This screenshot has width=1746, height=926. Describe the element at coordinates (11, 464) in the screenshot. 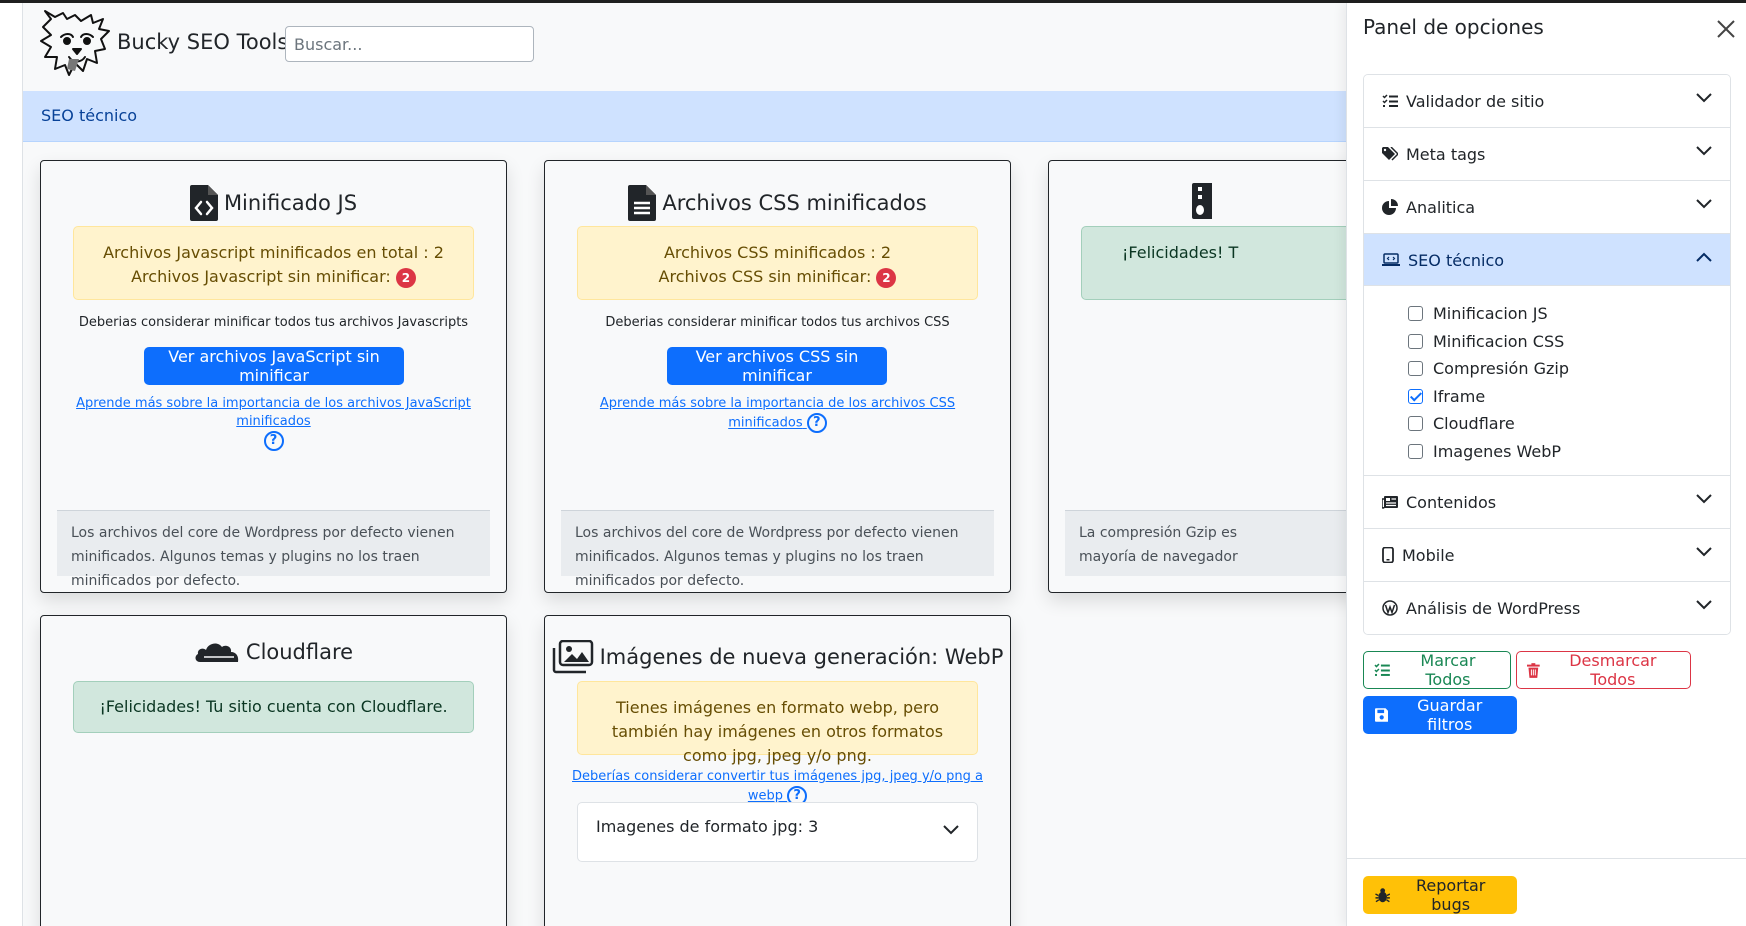

I see `left-gutter` at that location.